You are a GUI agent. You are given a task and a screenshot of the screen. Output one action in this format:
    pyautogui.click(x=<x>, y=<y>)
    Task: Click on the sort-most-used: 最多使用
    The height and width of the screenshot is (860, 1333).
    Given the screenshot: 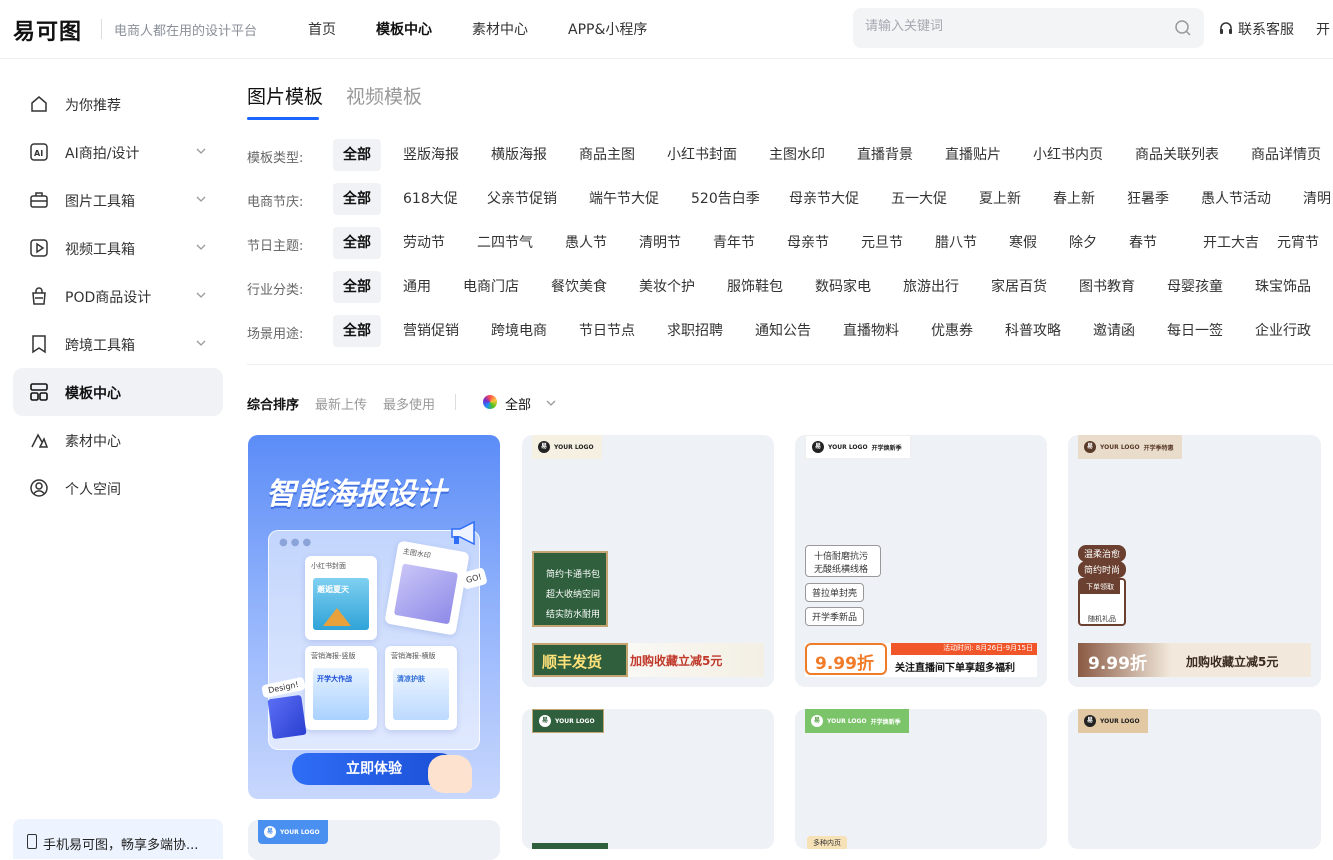 What is the action you would take?
    pyautogui.click(x=409, y=403)
    